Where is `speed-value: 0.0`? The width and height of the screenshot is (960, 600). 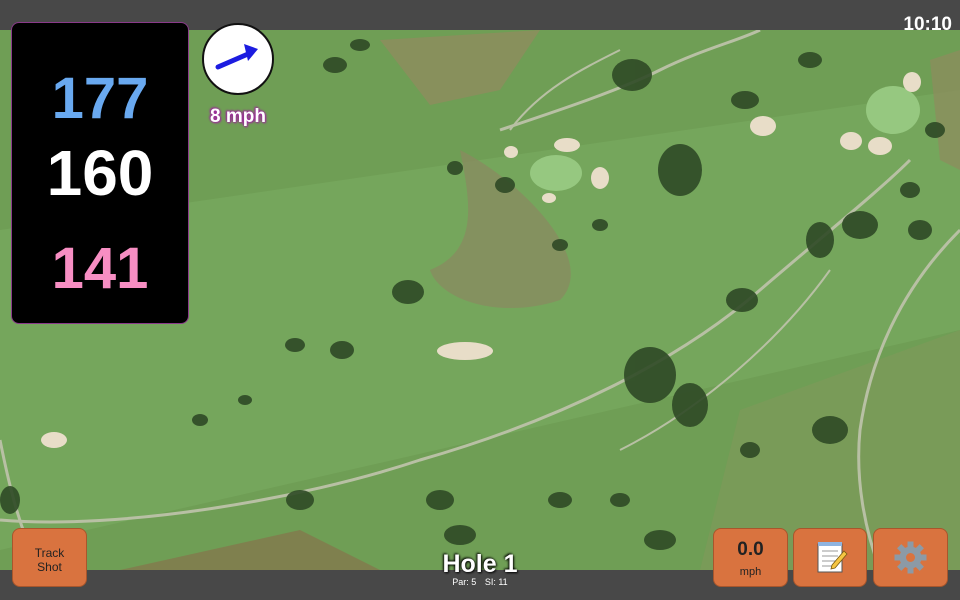 speed-value: 0.0 is located at coordinates (750, 549).